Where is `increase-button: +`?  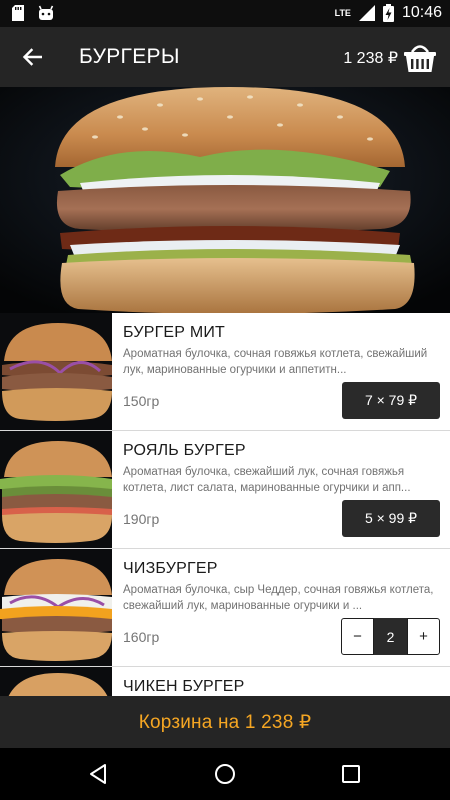
increase-button: + is located at coordinates (423, 636).